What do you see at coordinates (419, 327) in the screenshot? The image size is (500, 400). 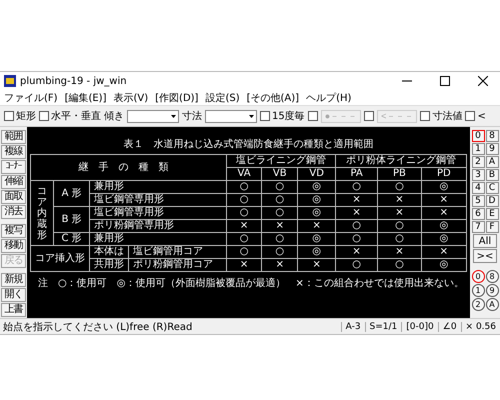 I see `status-field: [0-0]0` at bounding box center [419, 327].